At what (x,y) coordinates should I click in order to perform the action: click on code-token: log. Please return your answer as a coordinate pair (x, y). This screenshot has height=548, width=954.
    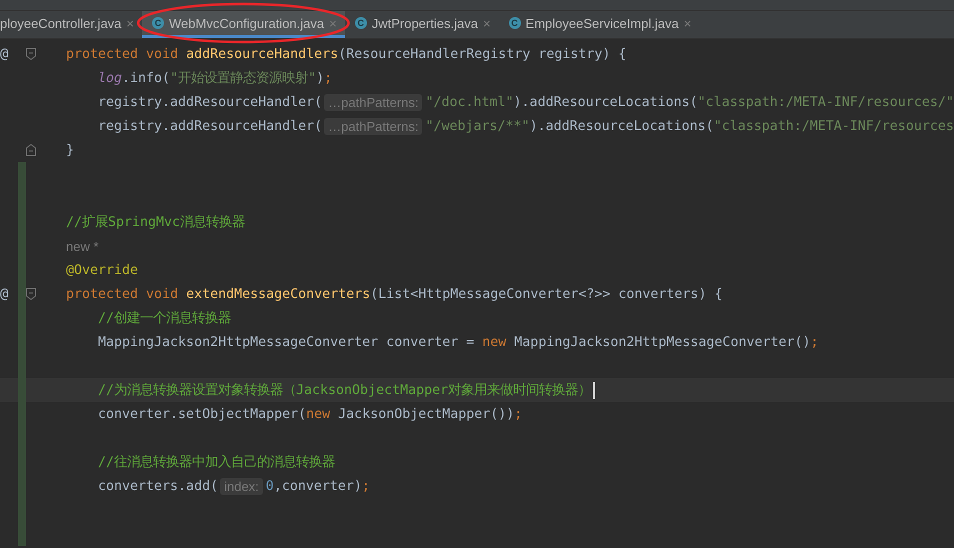
    Looking at the image, I should click on (110, 78).